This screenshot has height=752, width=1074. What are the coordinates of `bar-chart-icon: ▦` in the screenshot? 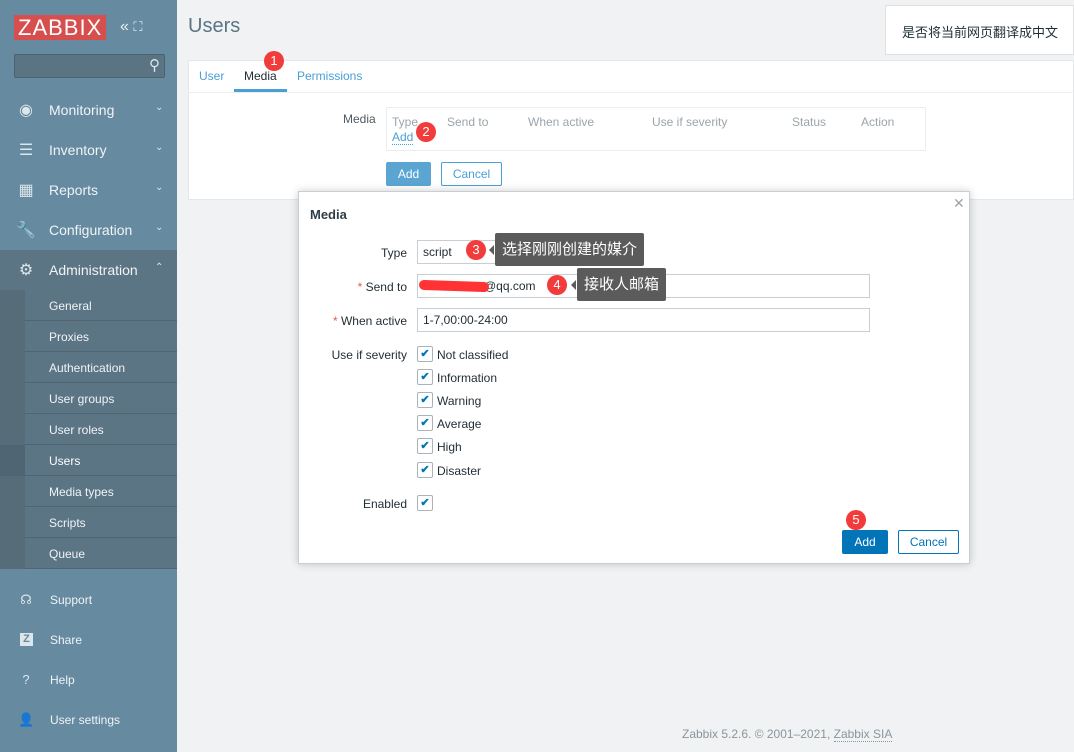 It's located at (26, 190).